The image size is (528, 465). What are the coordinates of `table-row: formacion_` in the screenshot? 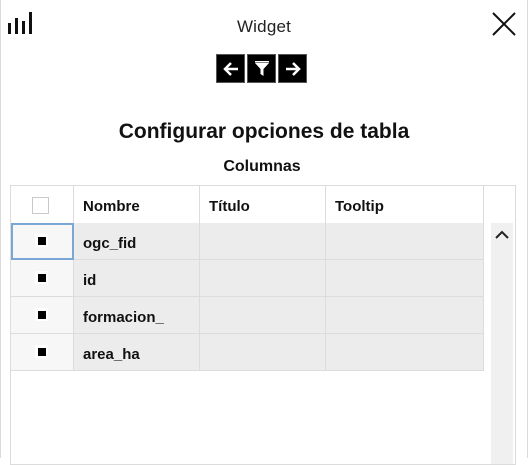 It's located at (247, 315).